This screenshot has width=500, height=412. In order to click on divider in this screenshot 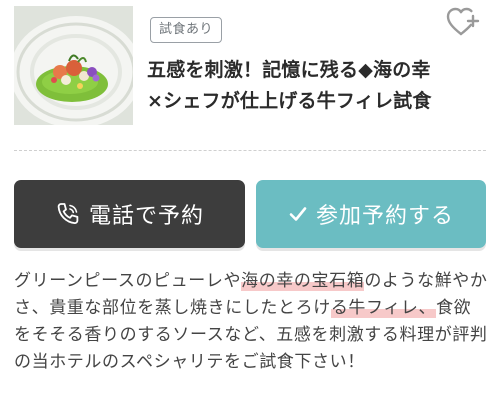, I will do `click(250, 150)`.